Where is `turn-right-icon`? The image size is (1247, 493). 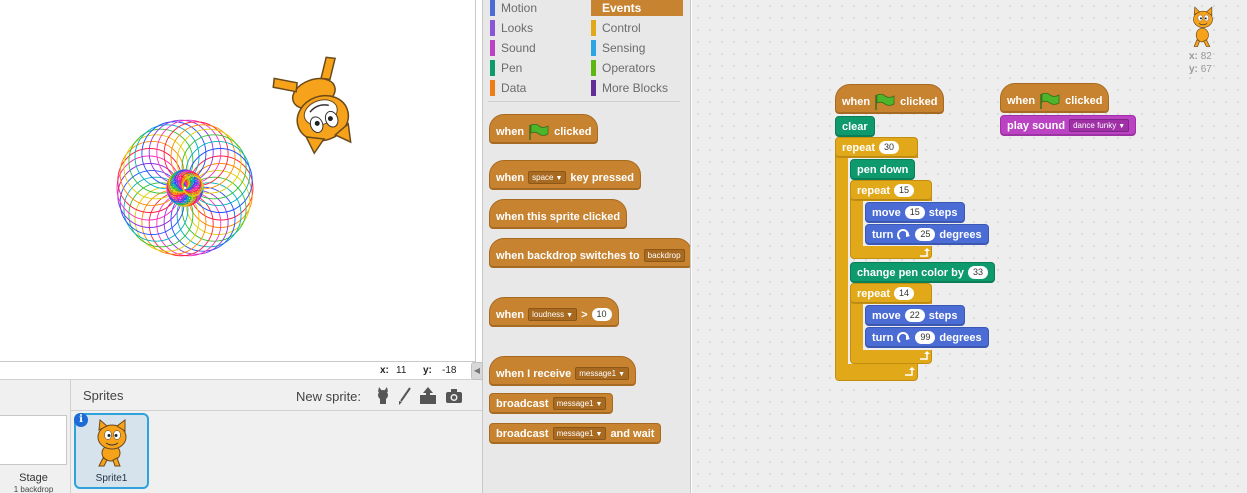
turn-right-icon is located at coordinates (904, 234).